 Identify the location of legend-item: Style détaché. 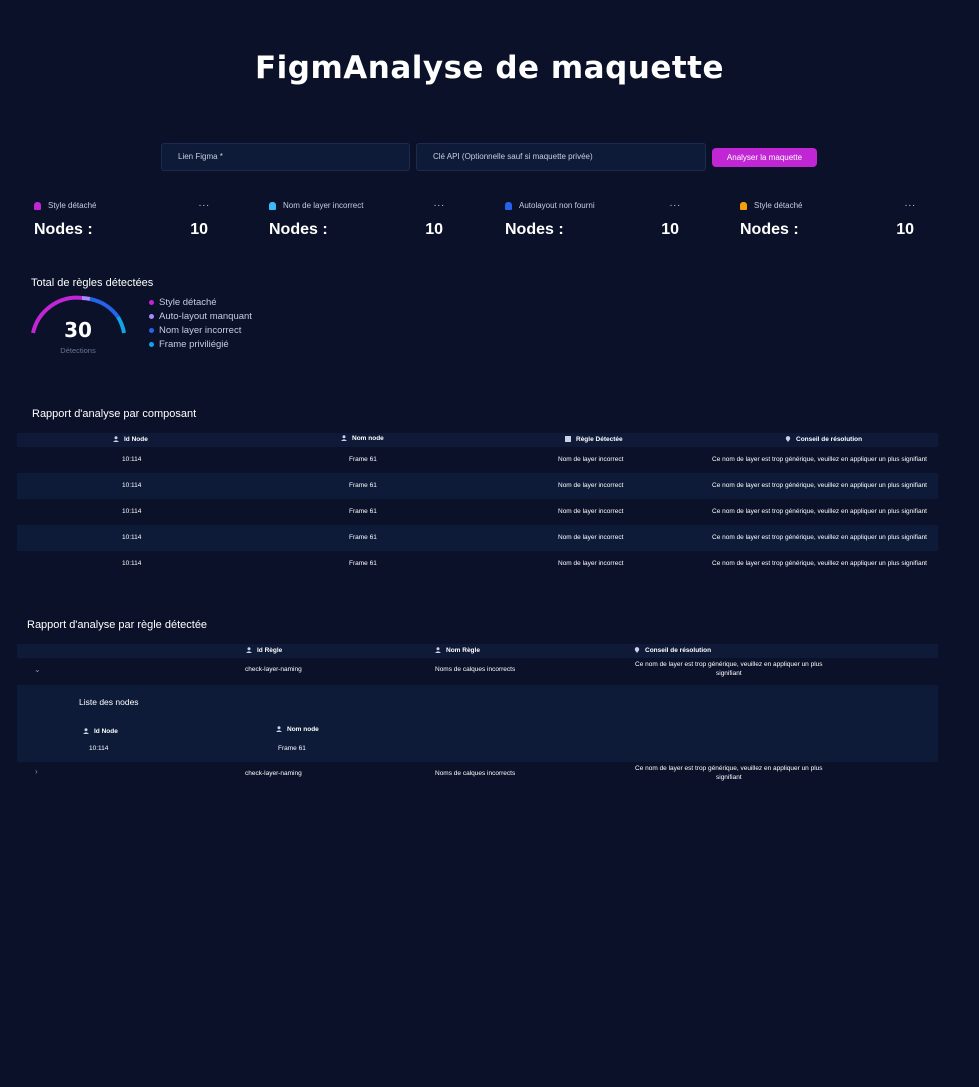
(200, 304).